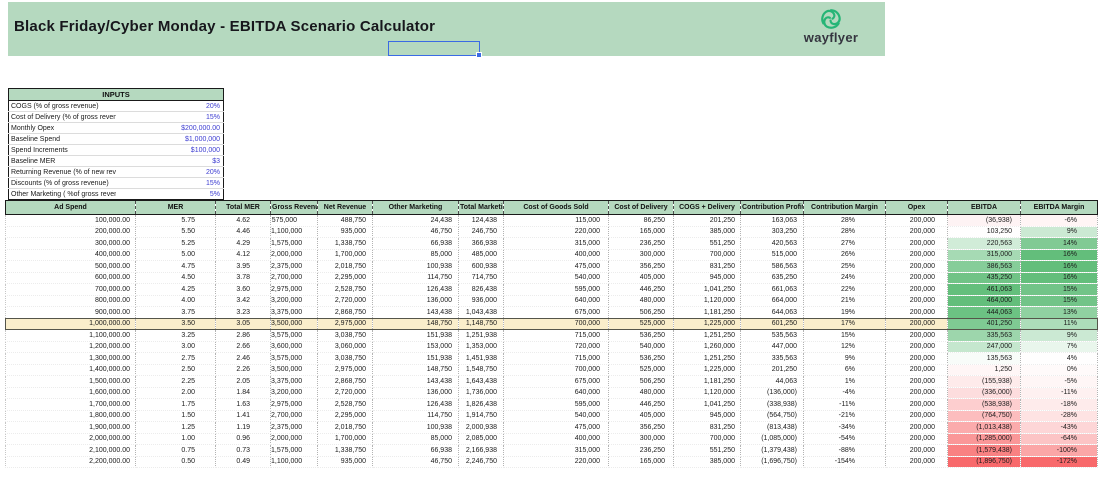 The width and height of the screenshot is (1098, 482). What do you see at coordinates (707, 462) in the screenshot?
I see `scenario-cell: 385,000` at bounding box center [707, 462].